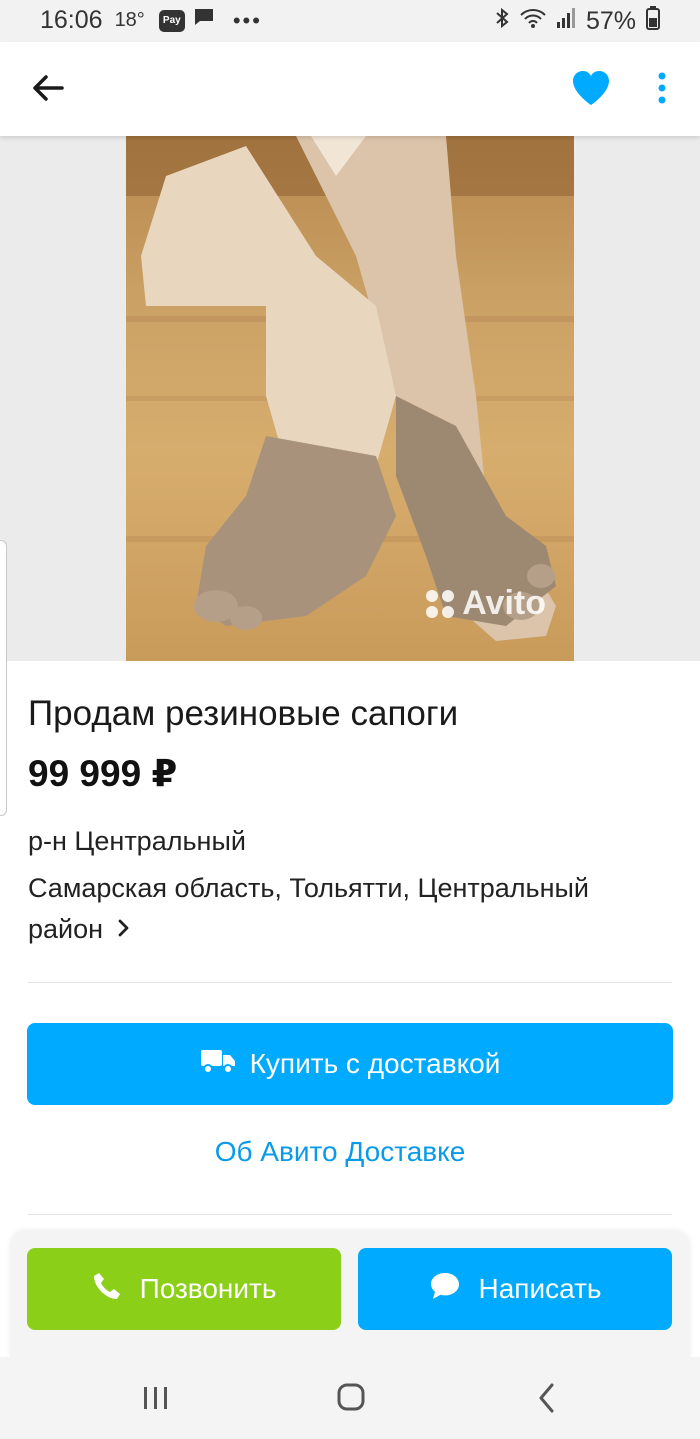 Image resolution: width=700 pixels, height=1439 pixels. Describe the element at coordinates (445, 1289) in the screenshot. I see `chat-bubble-icon` at that location.